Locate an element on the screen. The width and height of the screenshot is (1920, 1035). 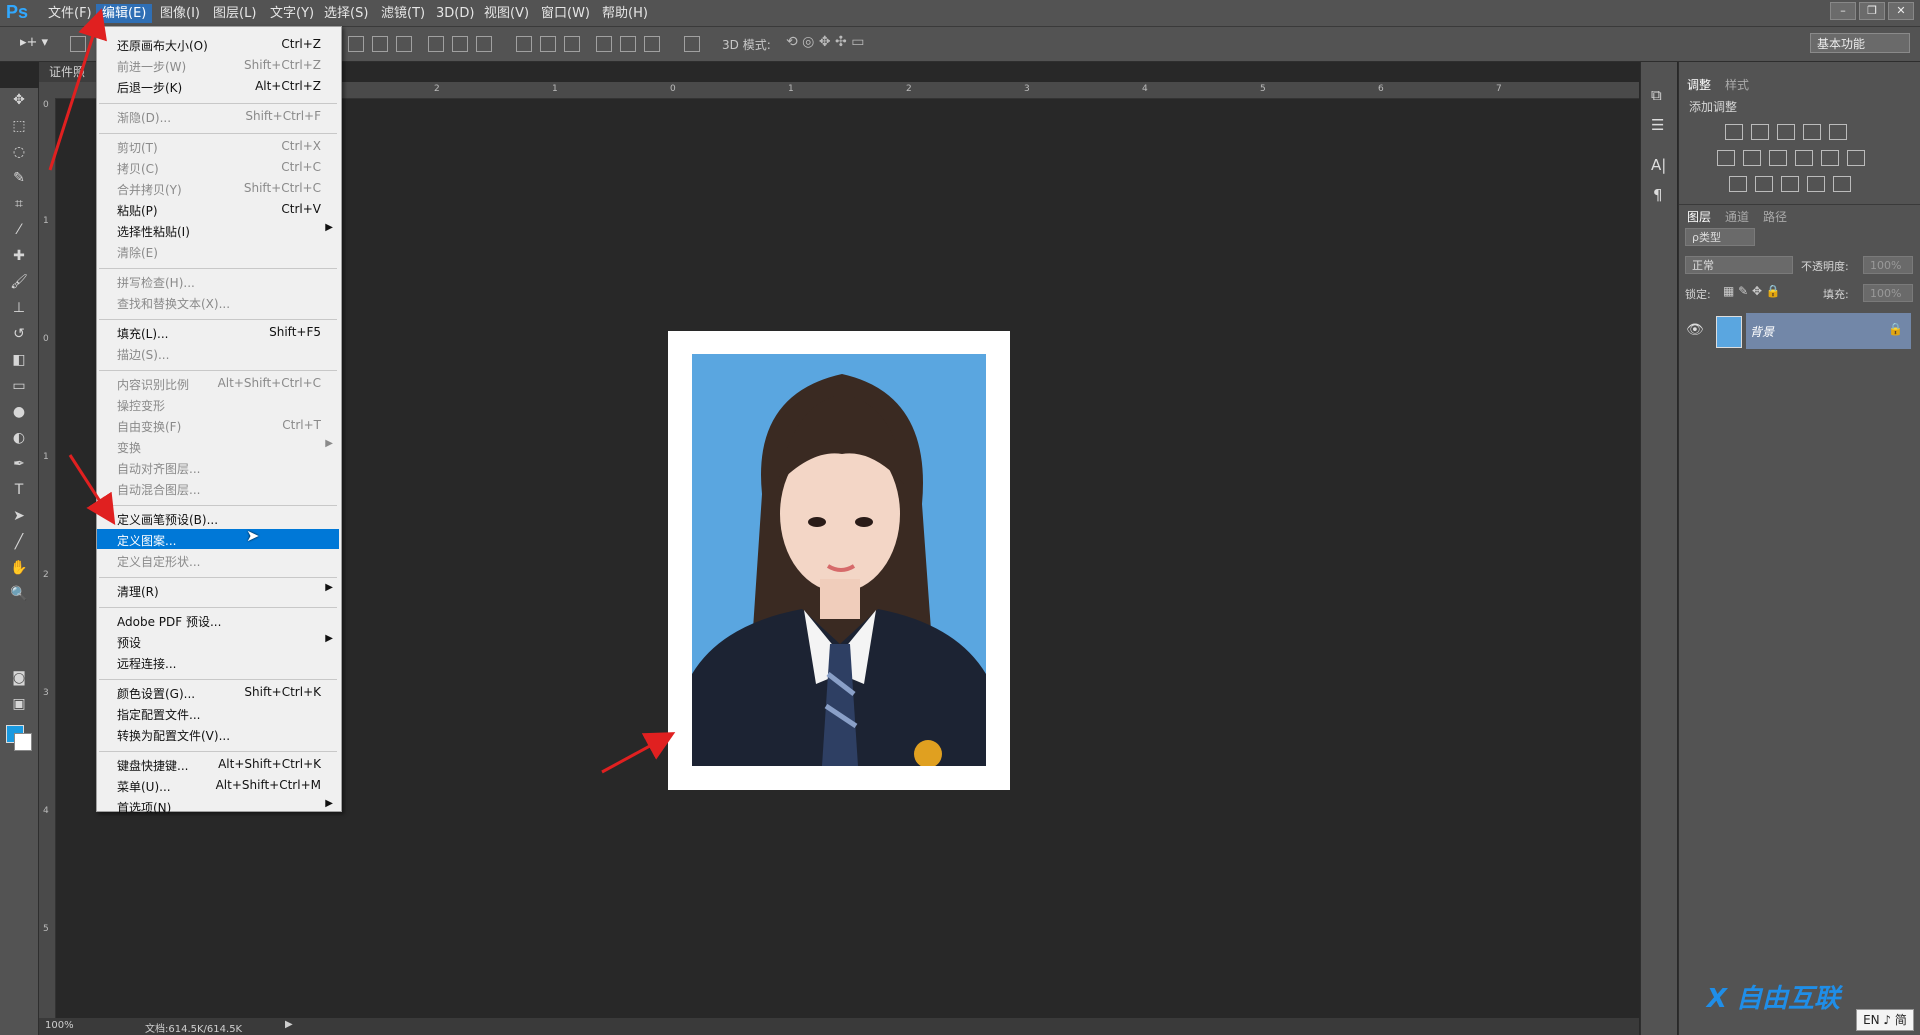
arrow-to-edit-menu is located at coordinates (77, 89).